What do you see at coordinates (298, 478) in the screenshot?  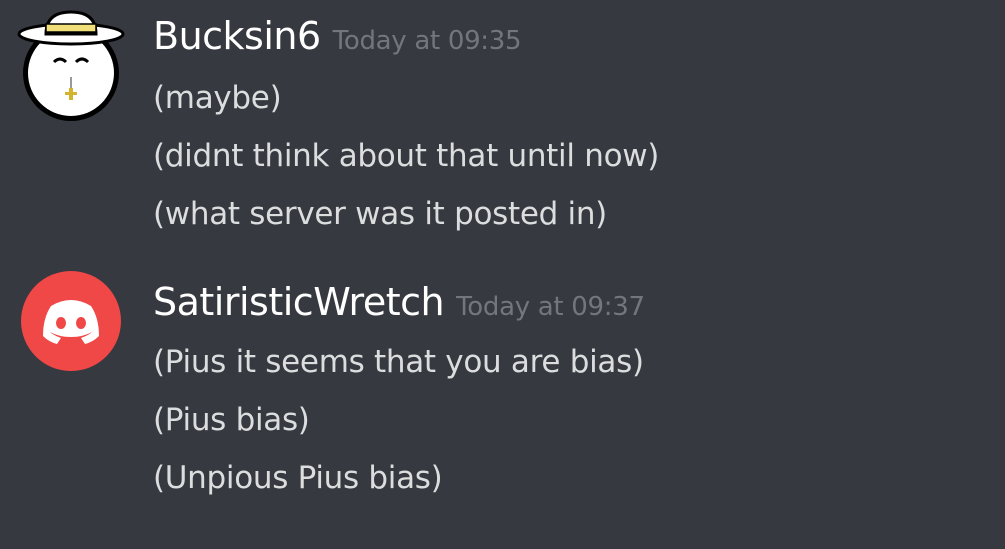 I see `message-text: (Unpious Pius bias)` at bounding box center [298, 478].